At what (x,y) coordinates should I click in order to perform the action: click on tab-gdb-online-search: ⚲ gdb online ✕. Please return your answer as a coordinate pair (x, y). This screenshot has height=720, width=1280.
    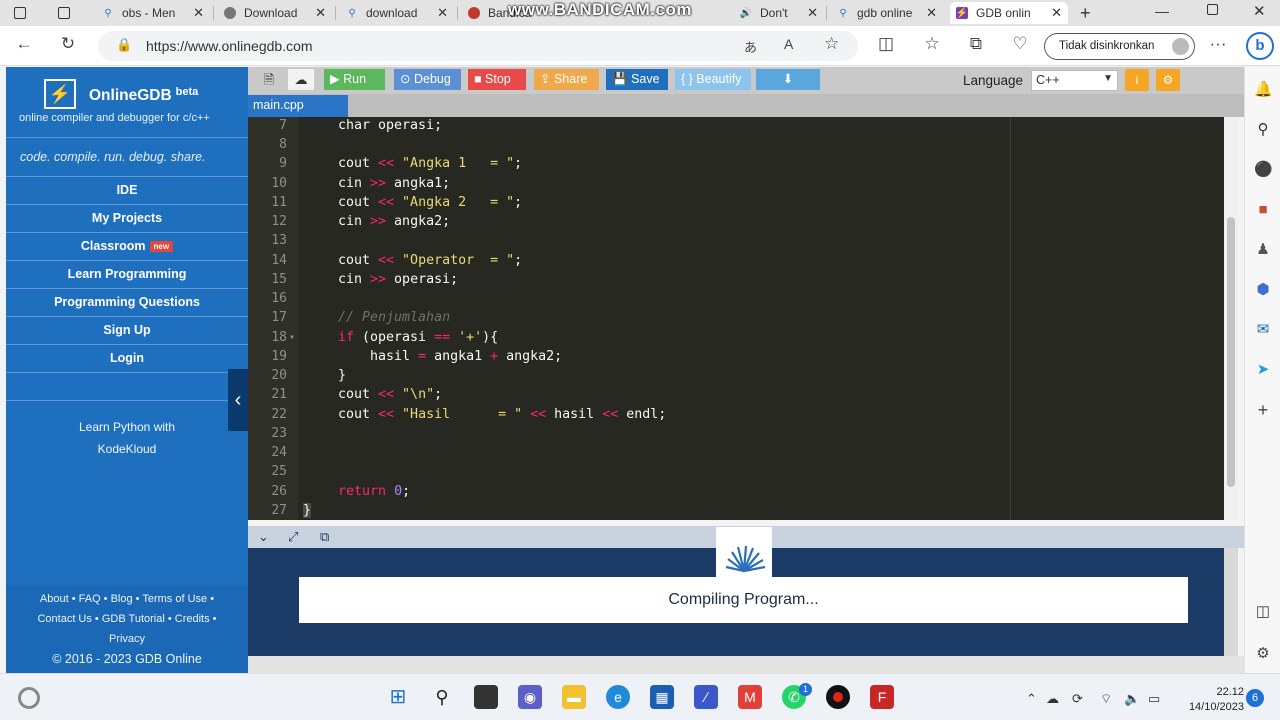
    Looking at the image, I should click on (887, 13).